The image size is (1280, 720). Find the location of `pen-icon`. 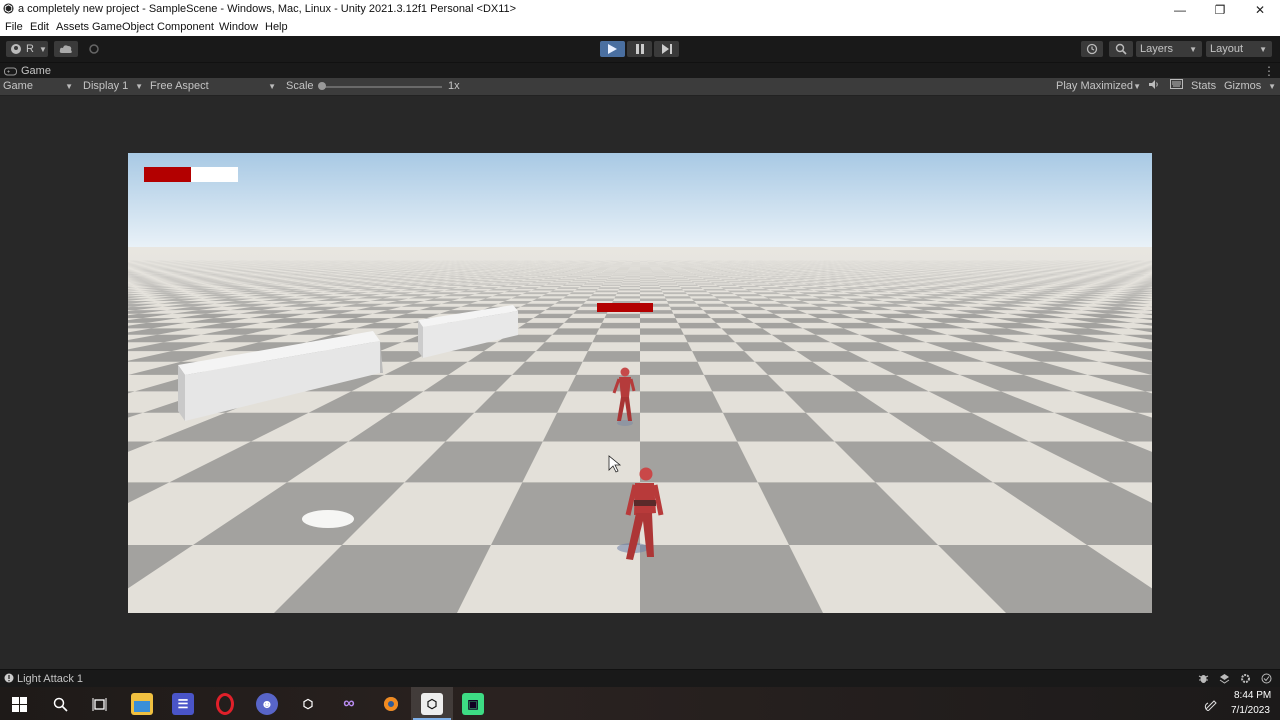

pen-icon is located at coordinates (1211, 704).